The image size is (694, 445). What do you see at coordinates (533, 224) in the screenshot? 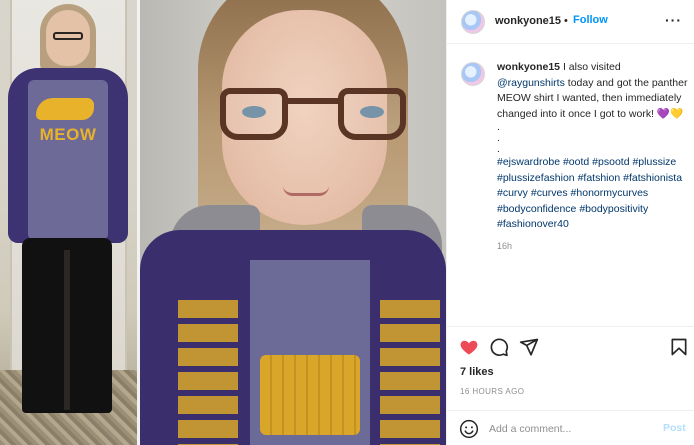
I see `hashtag-link: #fashionover40` at bounding box center [533, 224].